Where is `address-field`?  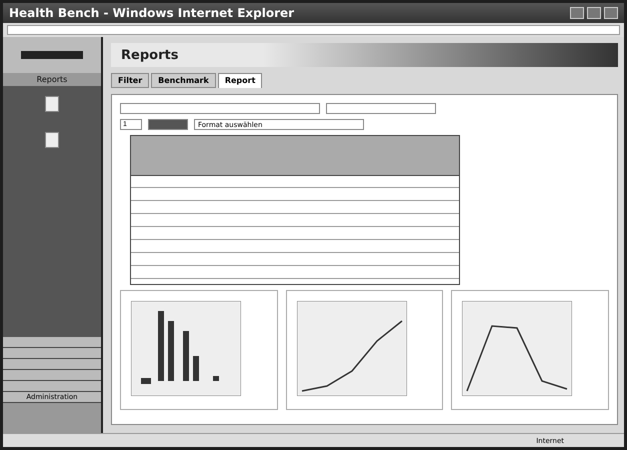
address-field is located at coordinates (313, 30).